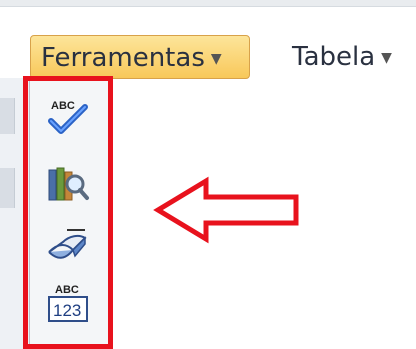  I want to click on ferramentas-menu-button: Ferramentas ▼, so click(140, 57).